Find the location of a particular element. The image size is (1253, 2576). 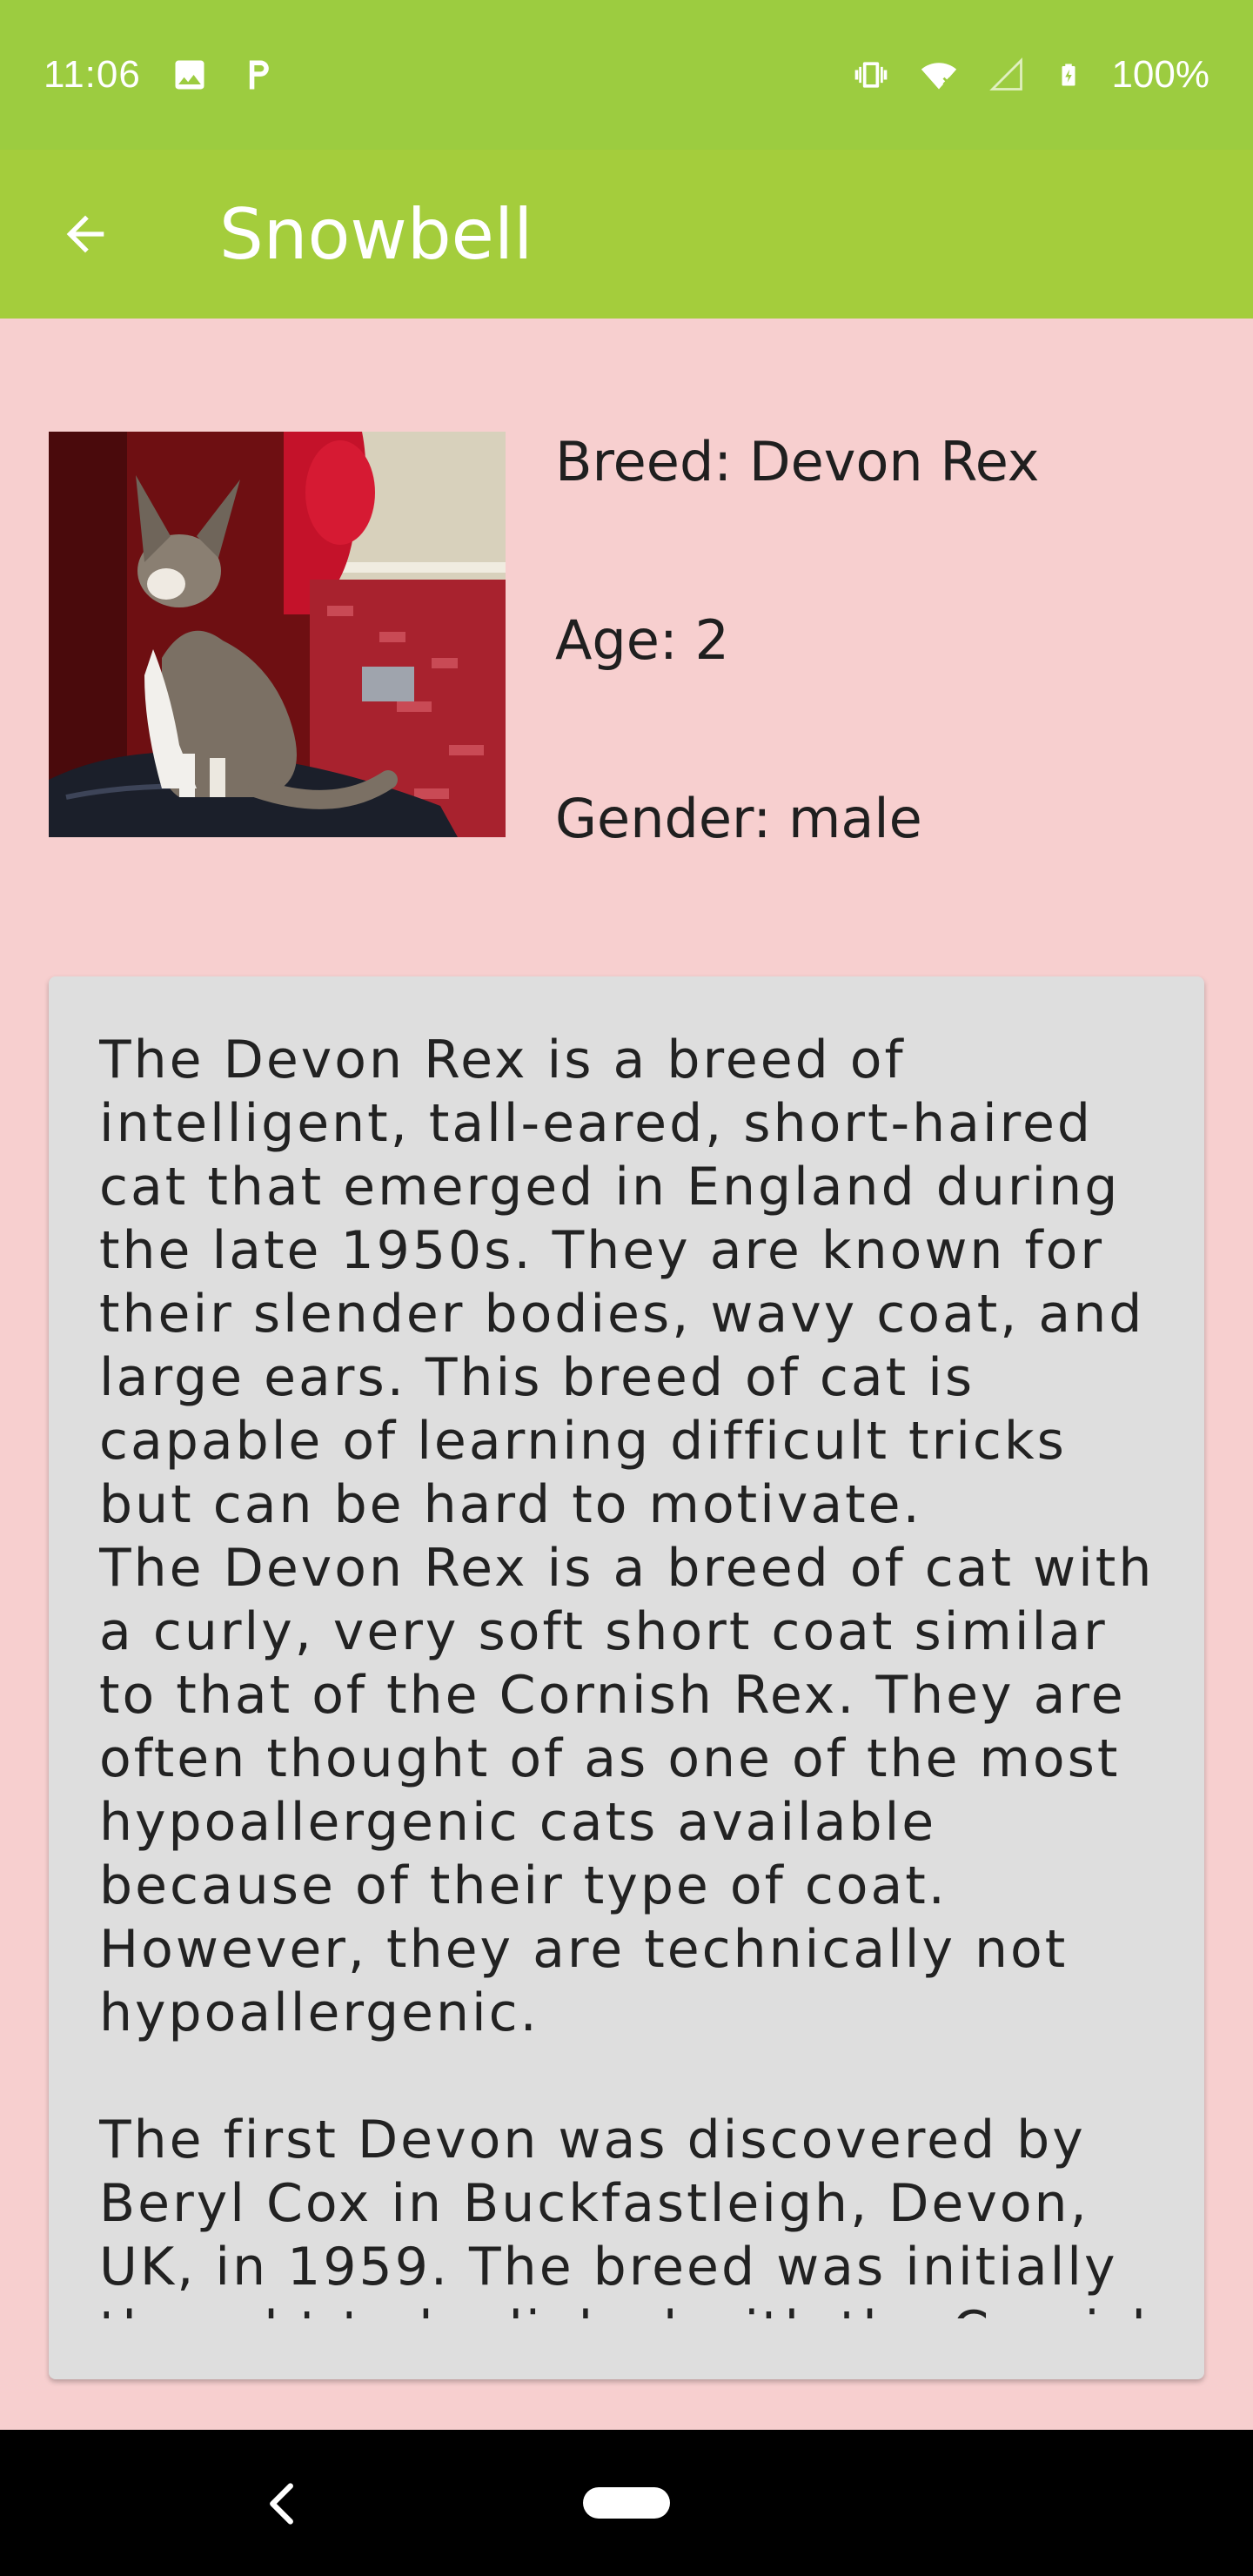

signal-icon is located at coordinates (1006, 74).